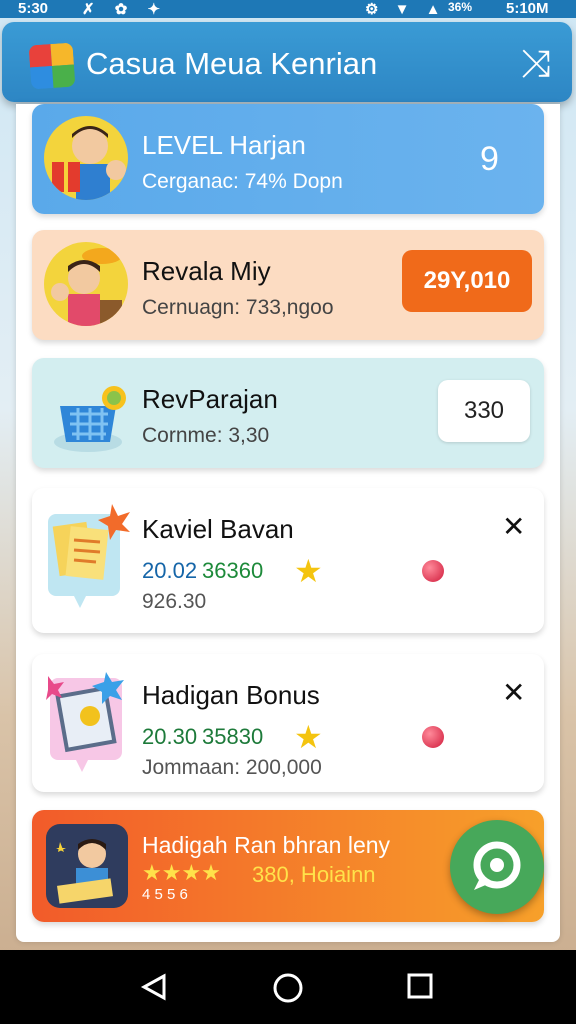  Describe the element at coordinates (232, 767) in the screenshot. I see `card-subtitle: Jommaan: 200,000` at that location.